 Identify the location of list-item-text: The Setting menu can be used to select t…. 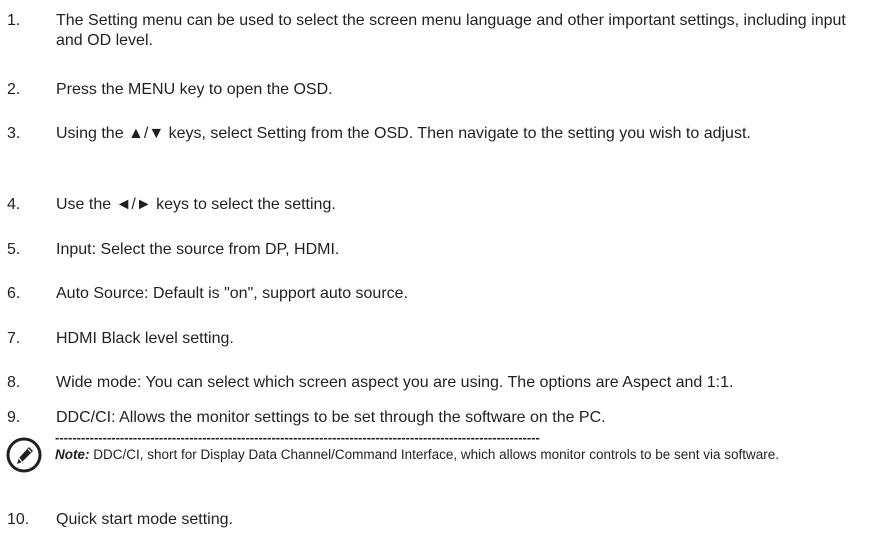
(451, 30).